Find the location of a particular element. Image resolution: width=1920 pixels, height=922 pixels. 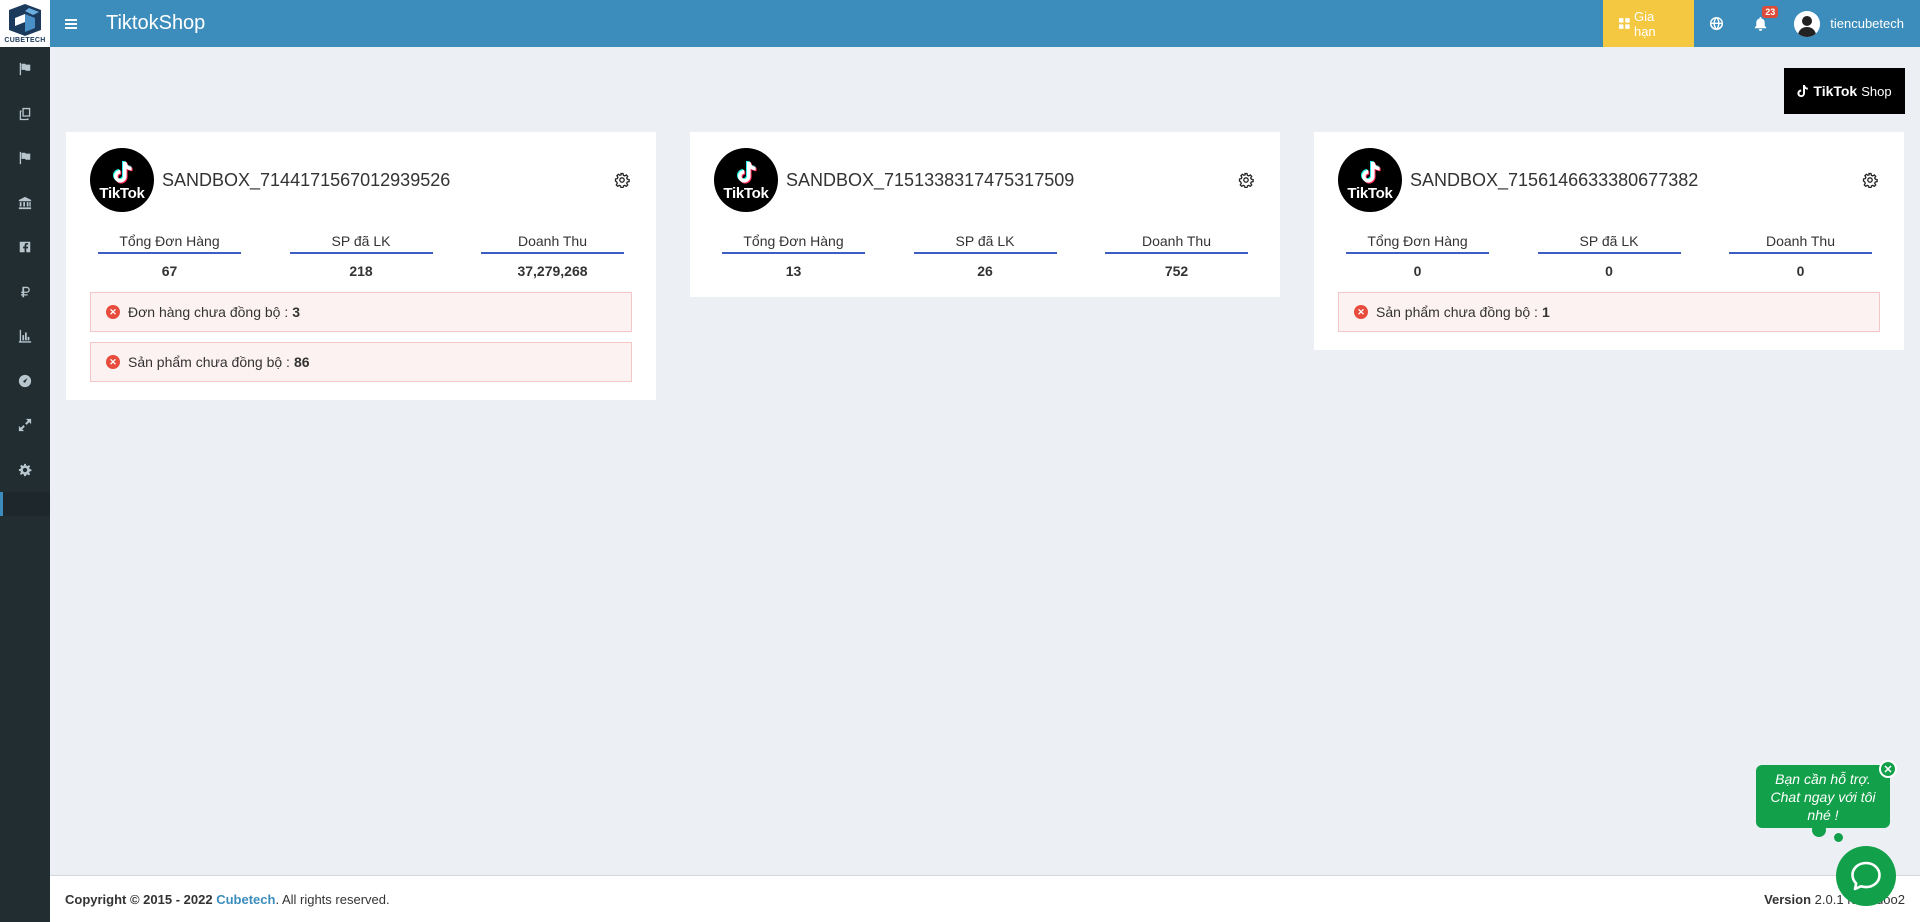

sidebar-item-reports is located at coordinates (25, 336).